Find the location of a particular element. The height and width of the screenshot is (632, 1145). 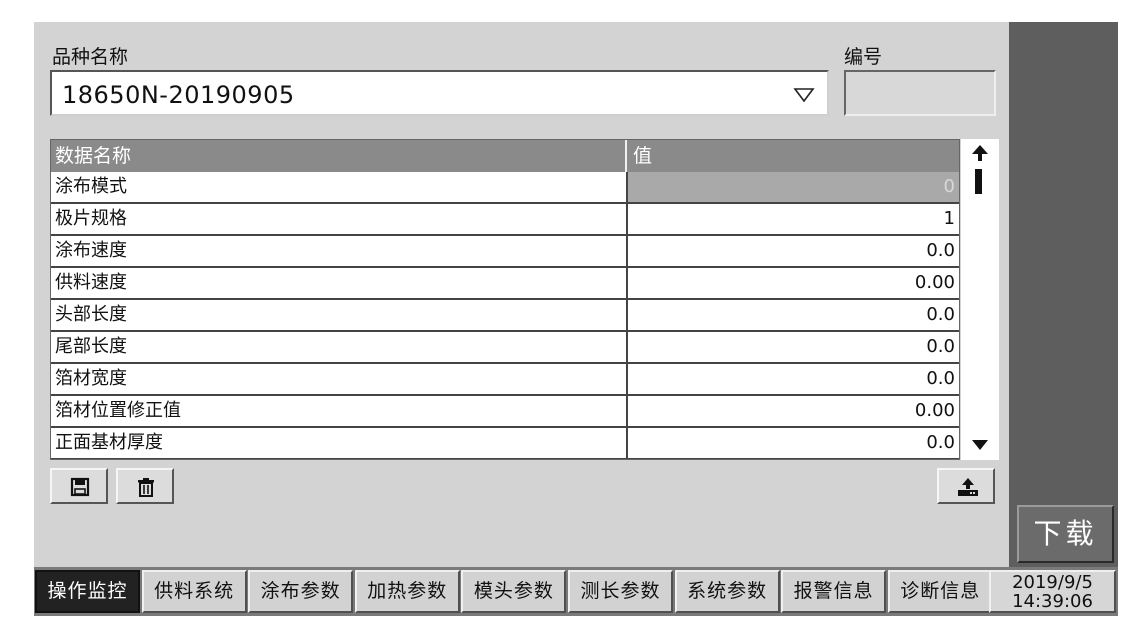

save-button is located at coordinates (79, 486).